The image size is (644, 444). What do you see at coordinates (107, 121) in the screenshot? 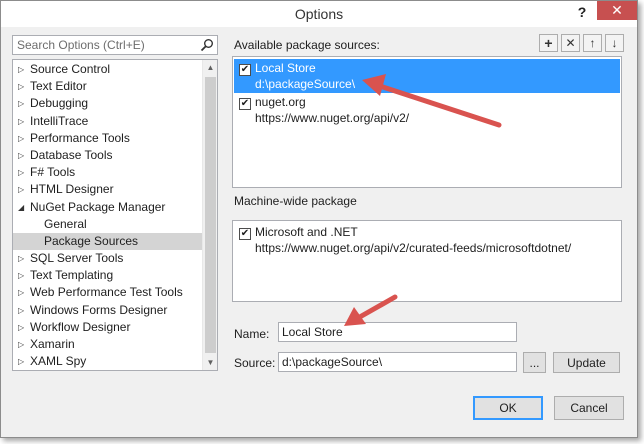
I see `tree-item: ▷ IntelliTrace` at bounding box center [107, 121].